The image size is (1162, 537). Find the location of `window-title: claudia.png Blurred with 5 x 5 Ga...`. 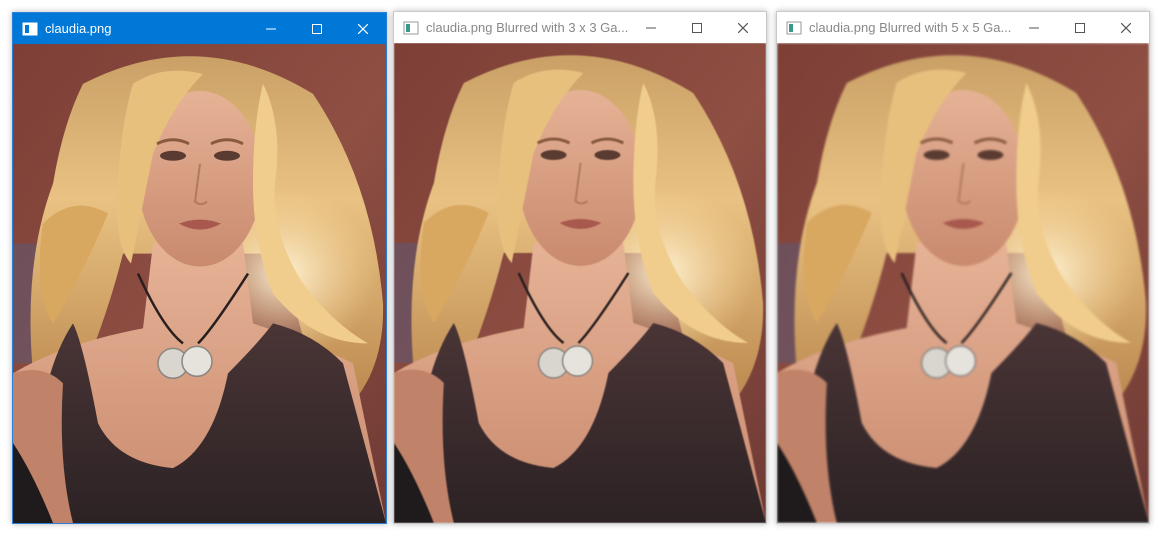

window-title: claudia.png Blurred with 5 x 5 Ga... is located at coordinates (910, 27).